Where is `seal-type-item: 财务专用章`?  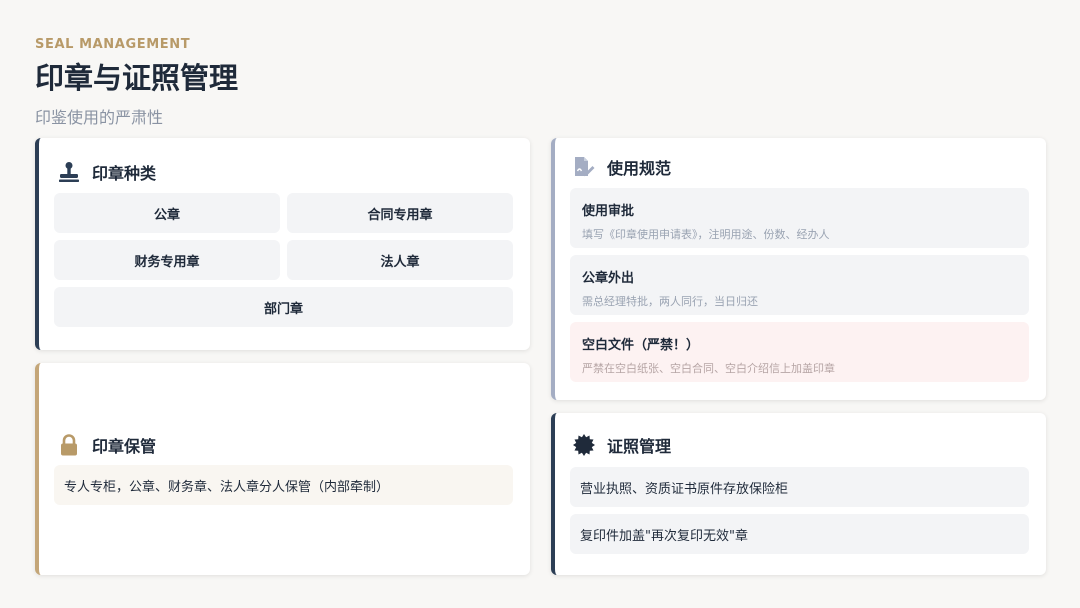 seal-type-item: 财务专用章 is located at coordinates (167, 260).